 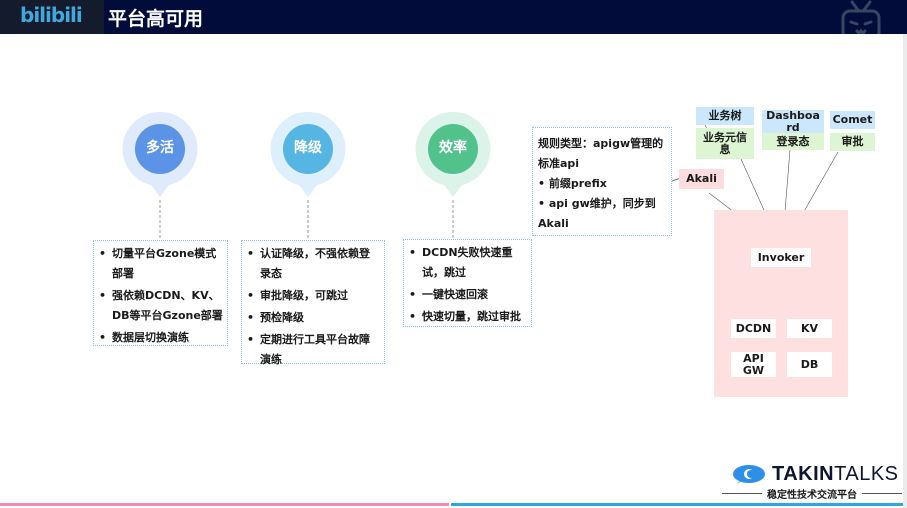 I want to click on pillar-pin-xiaolv: 效率, so click(x=453, y=156).